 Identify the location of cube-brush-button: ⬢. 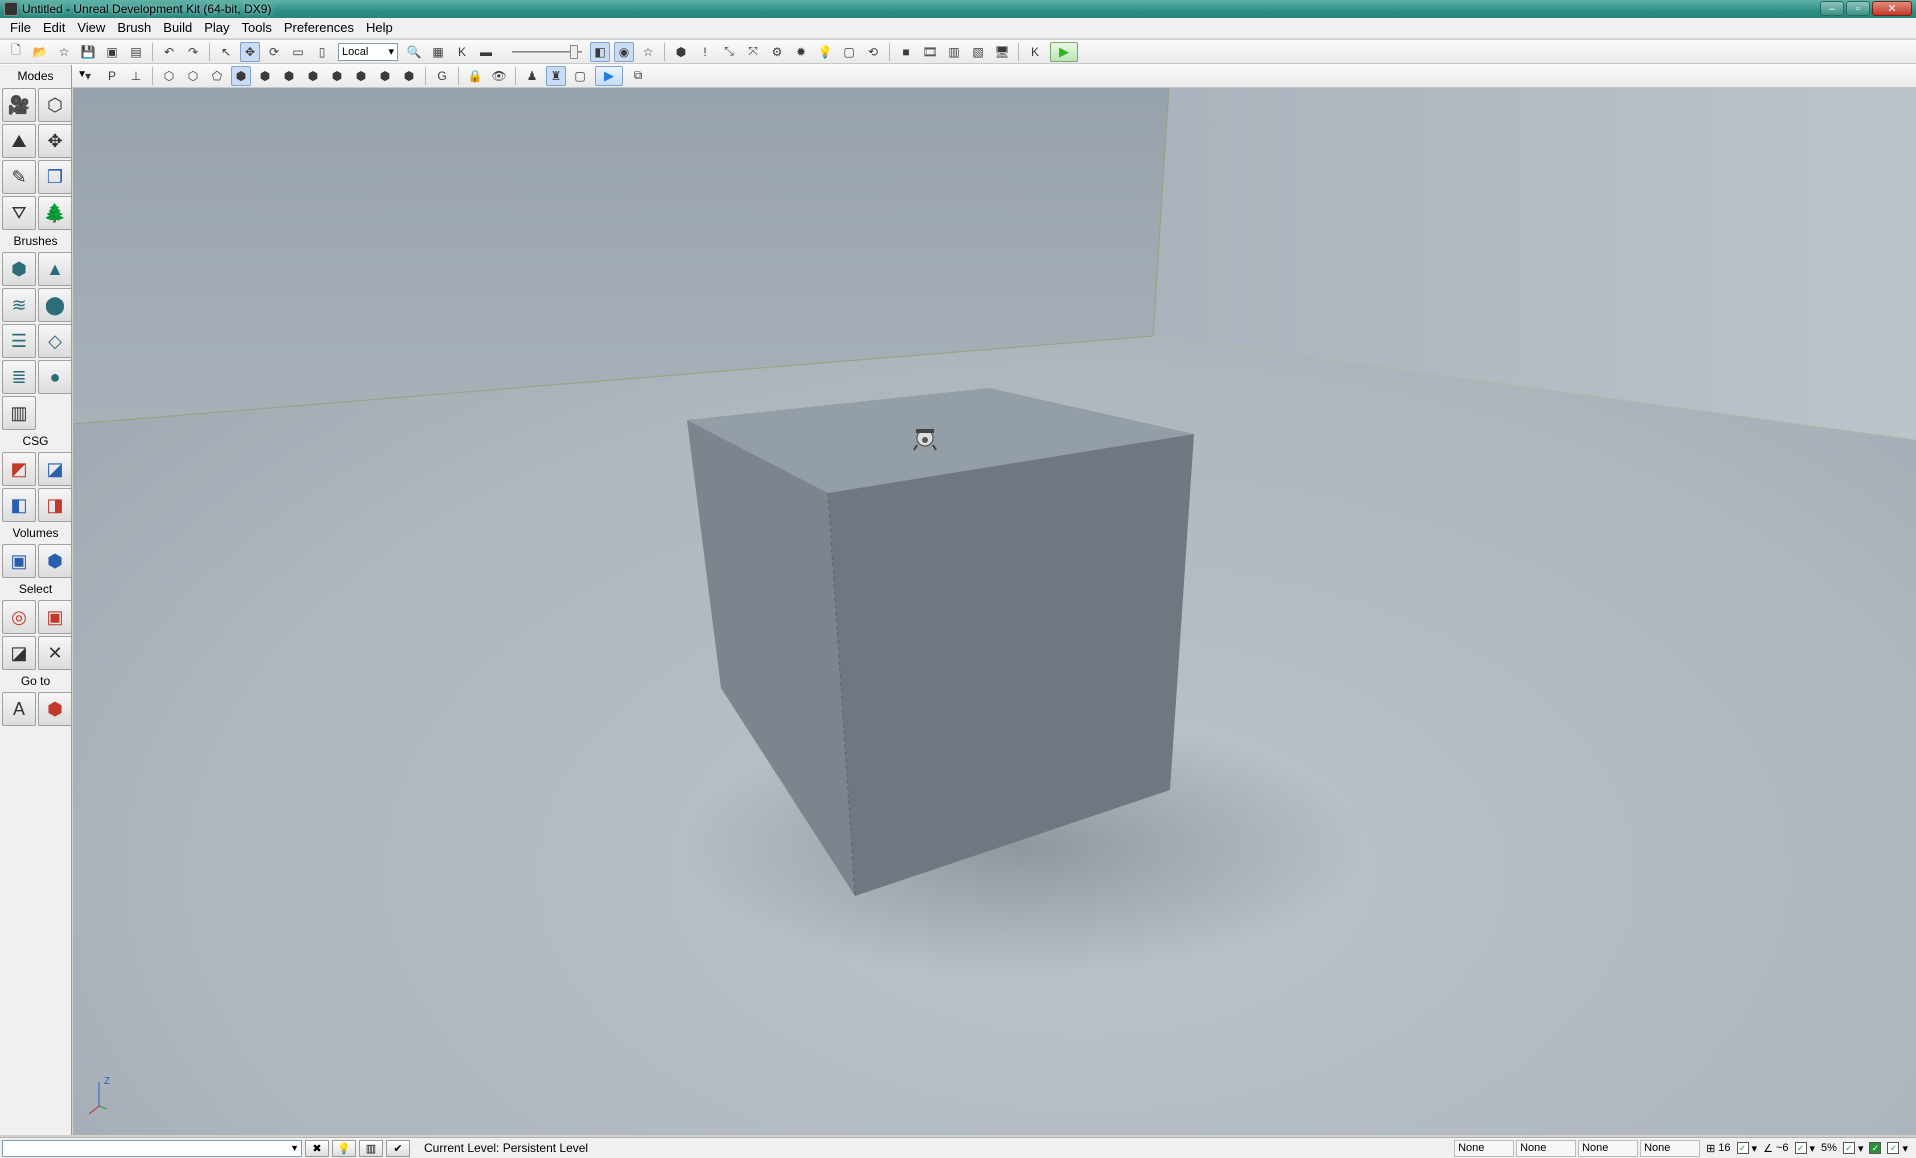
(19, 269).